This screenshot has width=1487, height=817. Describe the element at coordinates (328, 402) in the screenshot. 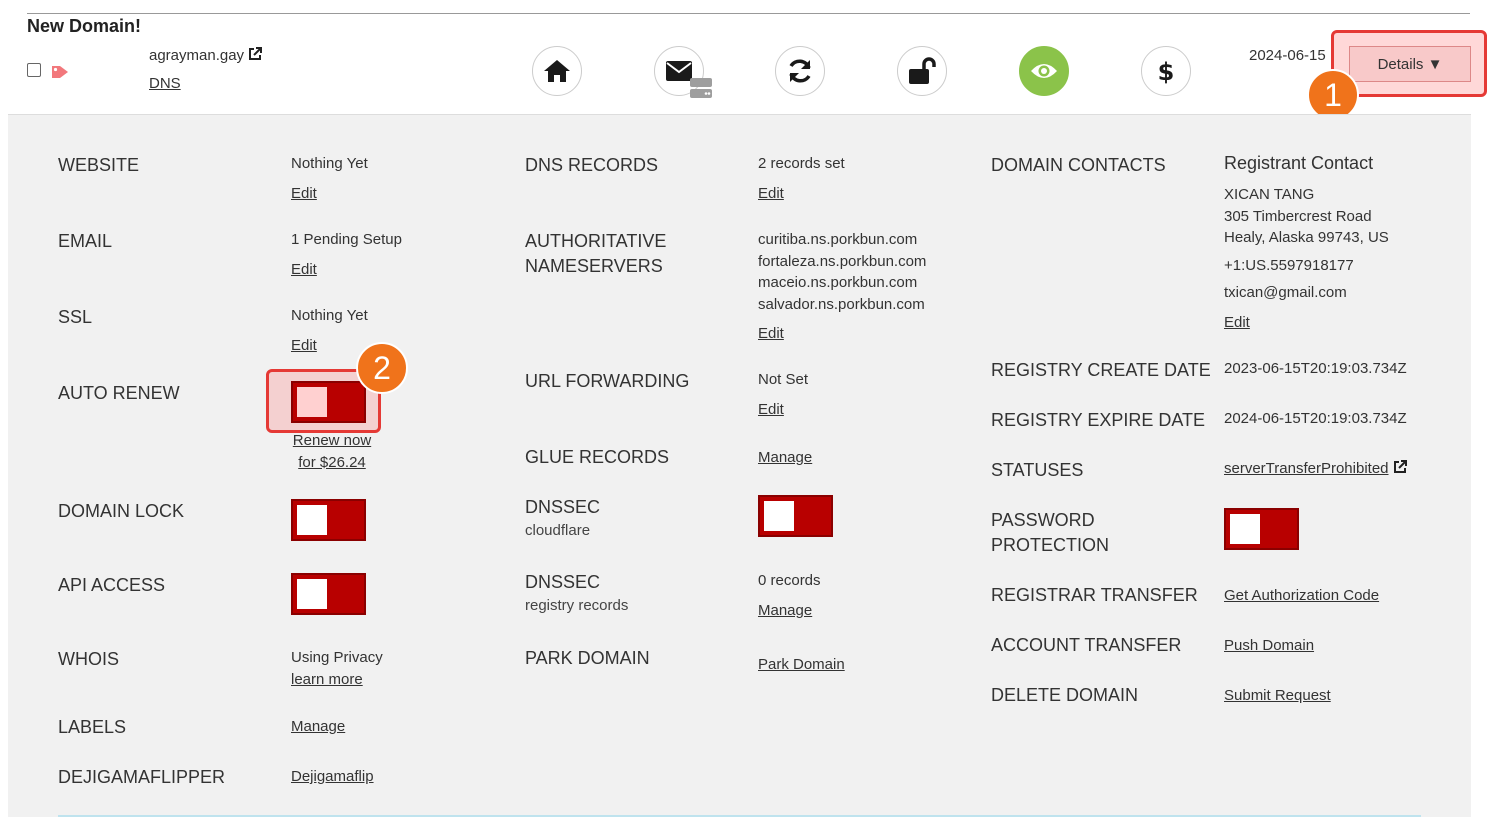

I see `auto-renew-toggle` at that location.